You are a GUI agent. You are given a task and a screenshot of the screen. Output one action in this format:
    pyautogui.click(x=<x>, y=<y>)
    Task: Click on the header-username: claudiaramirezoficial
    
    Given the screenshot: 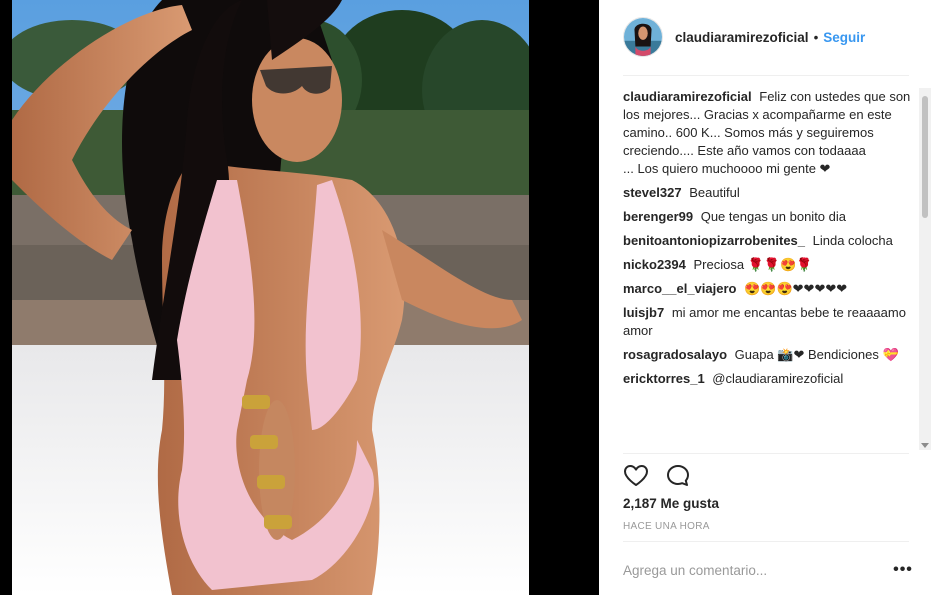 What is the action you would take?
    pyautogui.click(x=742, y=37)
    